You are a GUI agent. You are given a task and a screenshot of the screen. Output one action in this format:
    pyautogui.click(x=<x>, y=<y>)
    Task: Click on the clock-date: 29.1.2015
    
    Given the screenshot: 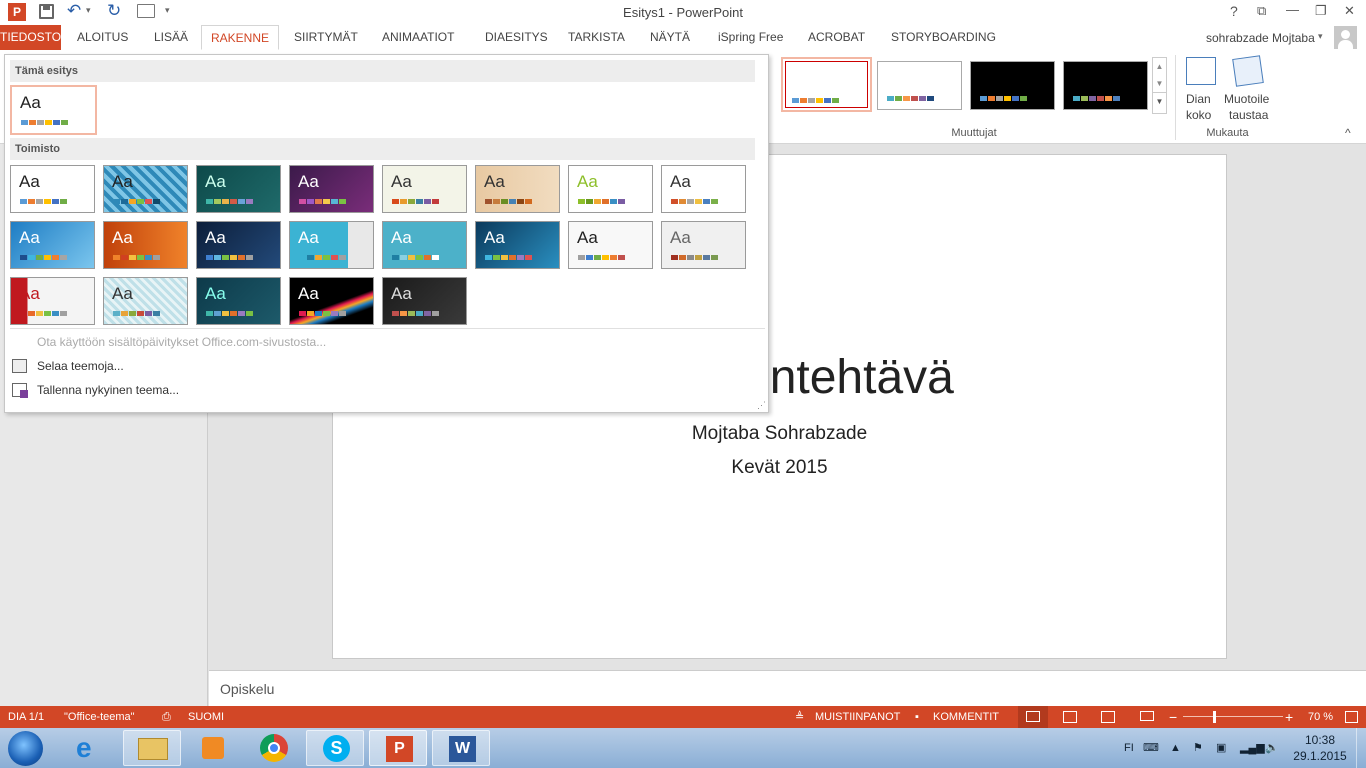 What is the action you would take?
    pyautogui.click(x=1320, y=756)
    